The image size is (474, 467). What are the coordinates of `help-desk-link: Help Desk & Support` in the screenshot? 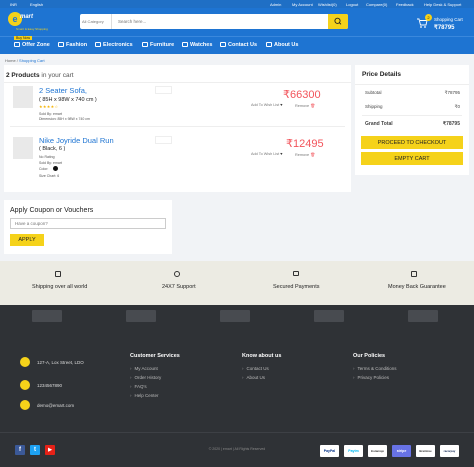 It's located at (442, 4).